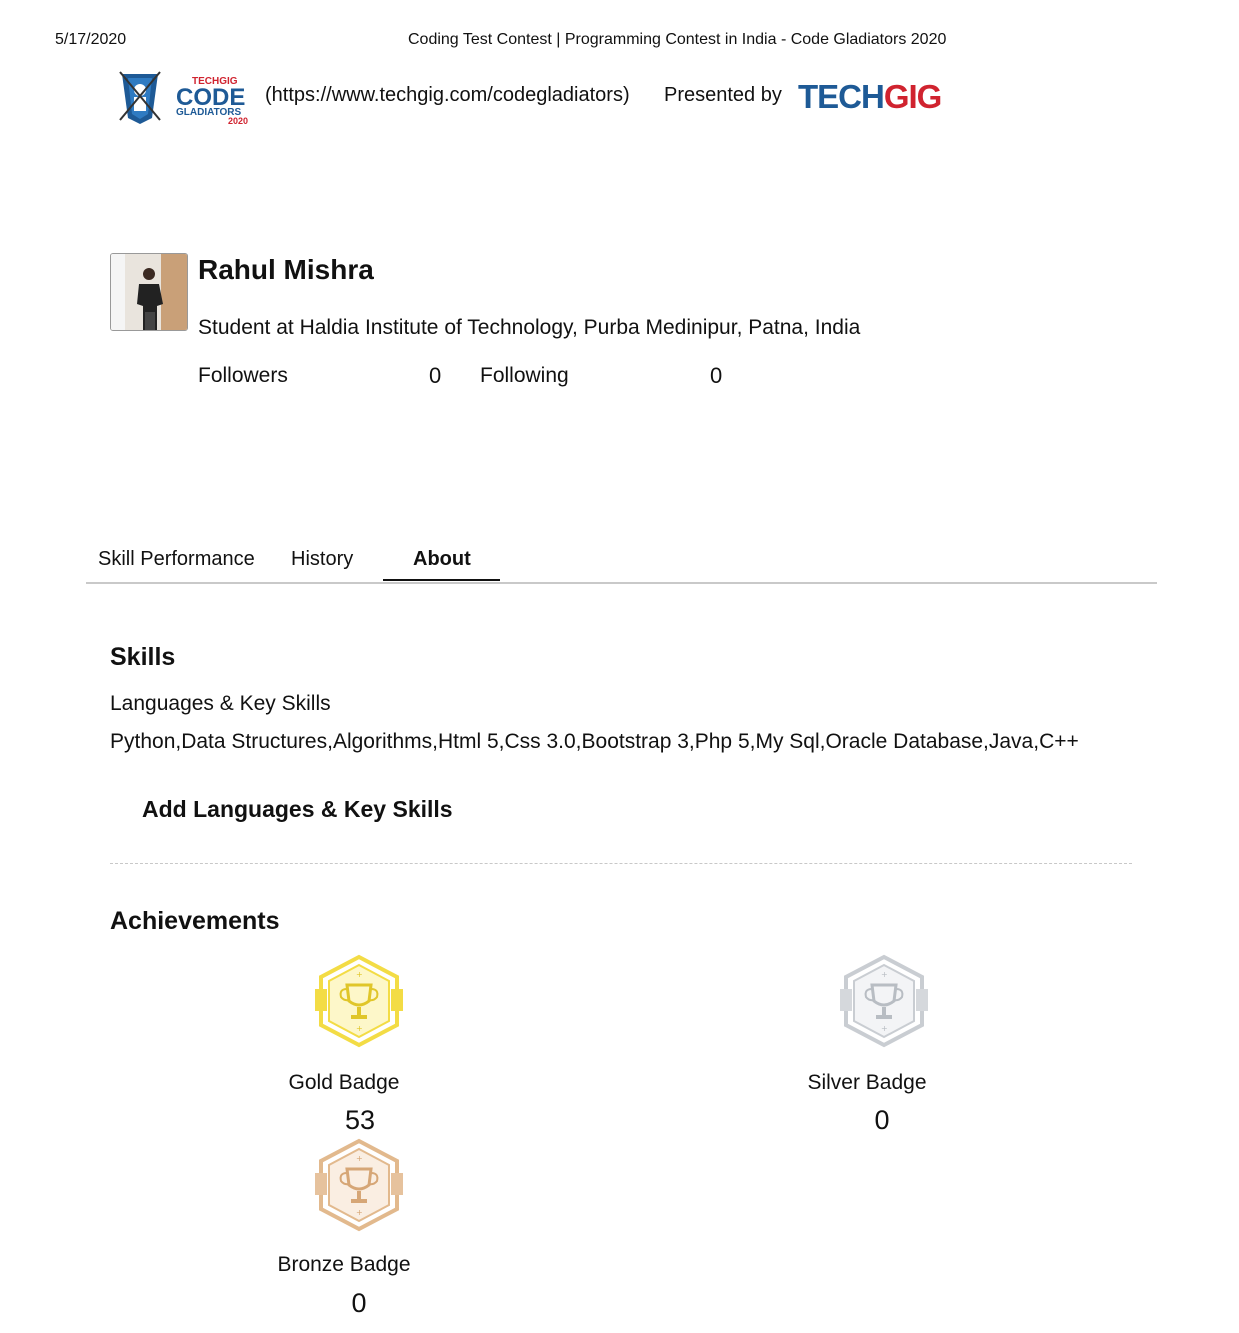 Image resolution: width=1239 pixels, height=1333 pixels. Describe the element at coordinates (220, 703) in the screenshot. I see `skills-subheading: Languages & Key Skills` at that location.